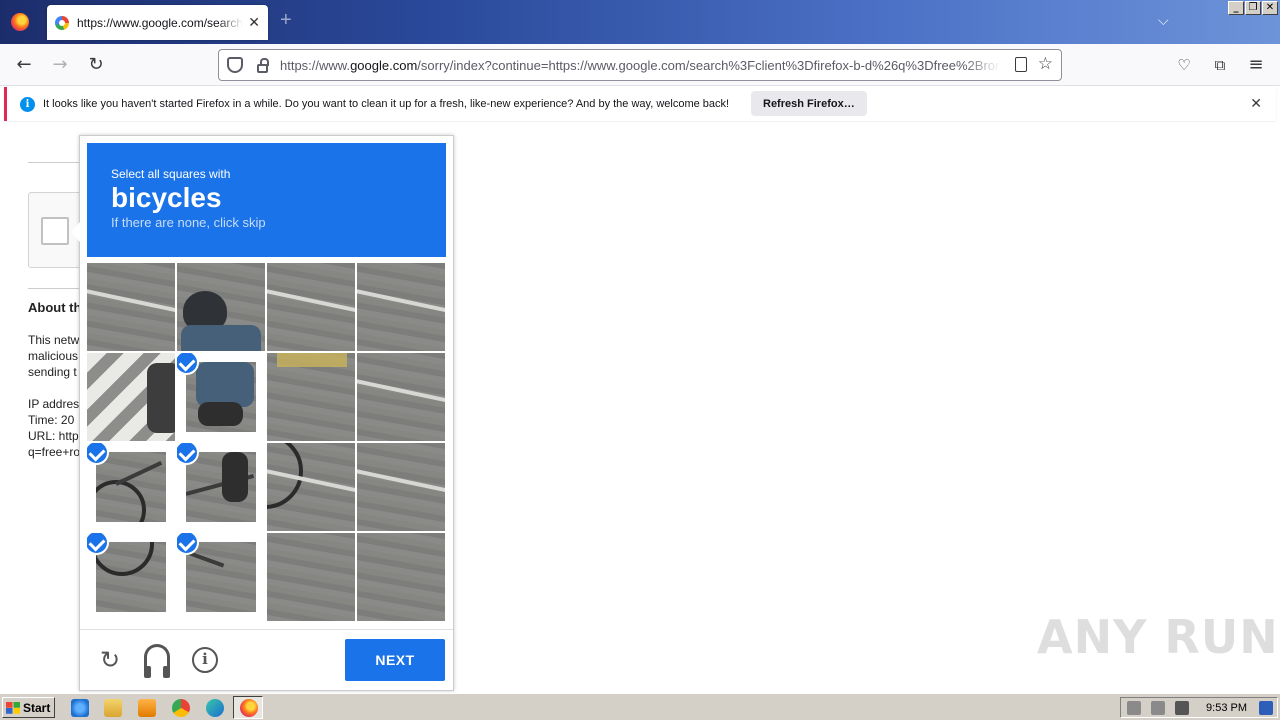 This screenshot has width=1280, height=720. What do you see at coordinates (235, 65) in the screenshot?
I see `tracking-protection-shield-icon` at bounding box center [235, 65].